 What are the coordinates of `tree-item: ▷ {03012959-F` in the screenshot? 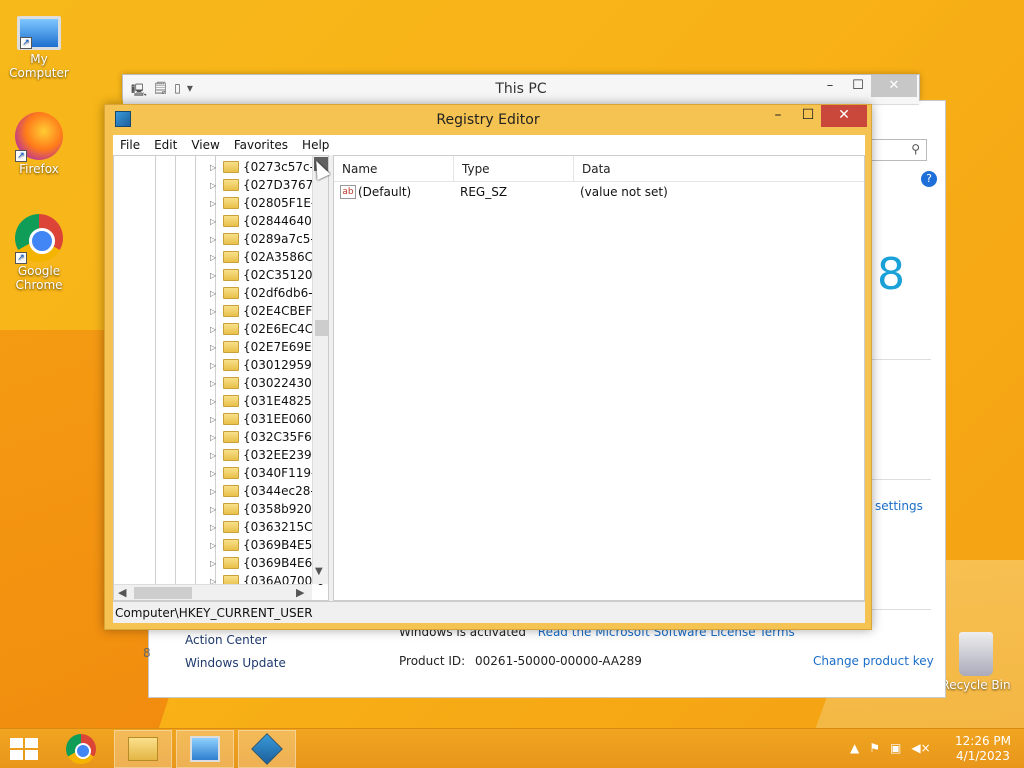 It's located at (267, 365).